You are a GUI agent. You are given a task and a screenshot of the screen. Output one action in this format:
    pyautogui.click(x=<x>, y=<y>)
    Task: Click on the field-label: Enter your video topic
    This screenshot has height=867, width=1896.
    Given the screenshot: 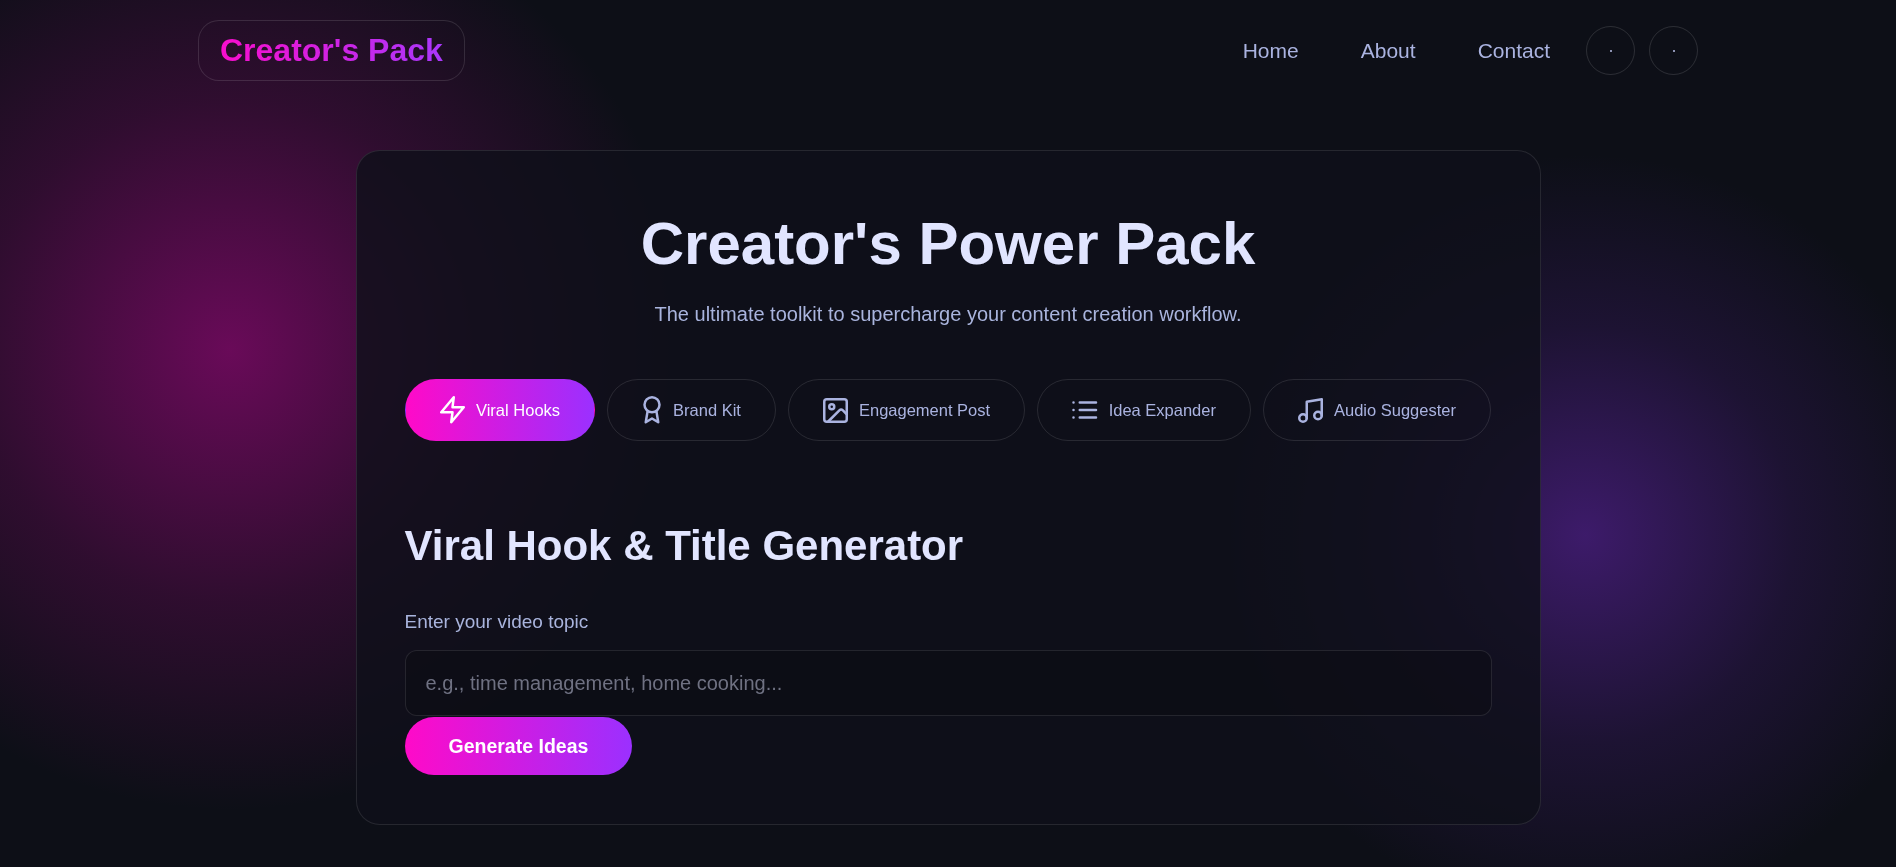 What is the action you would take?
    pyautogui.click(x=497, y=622)
    